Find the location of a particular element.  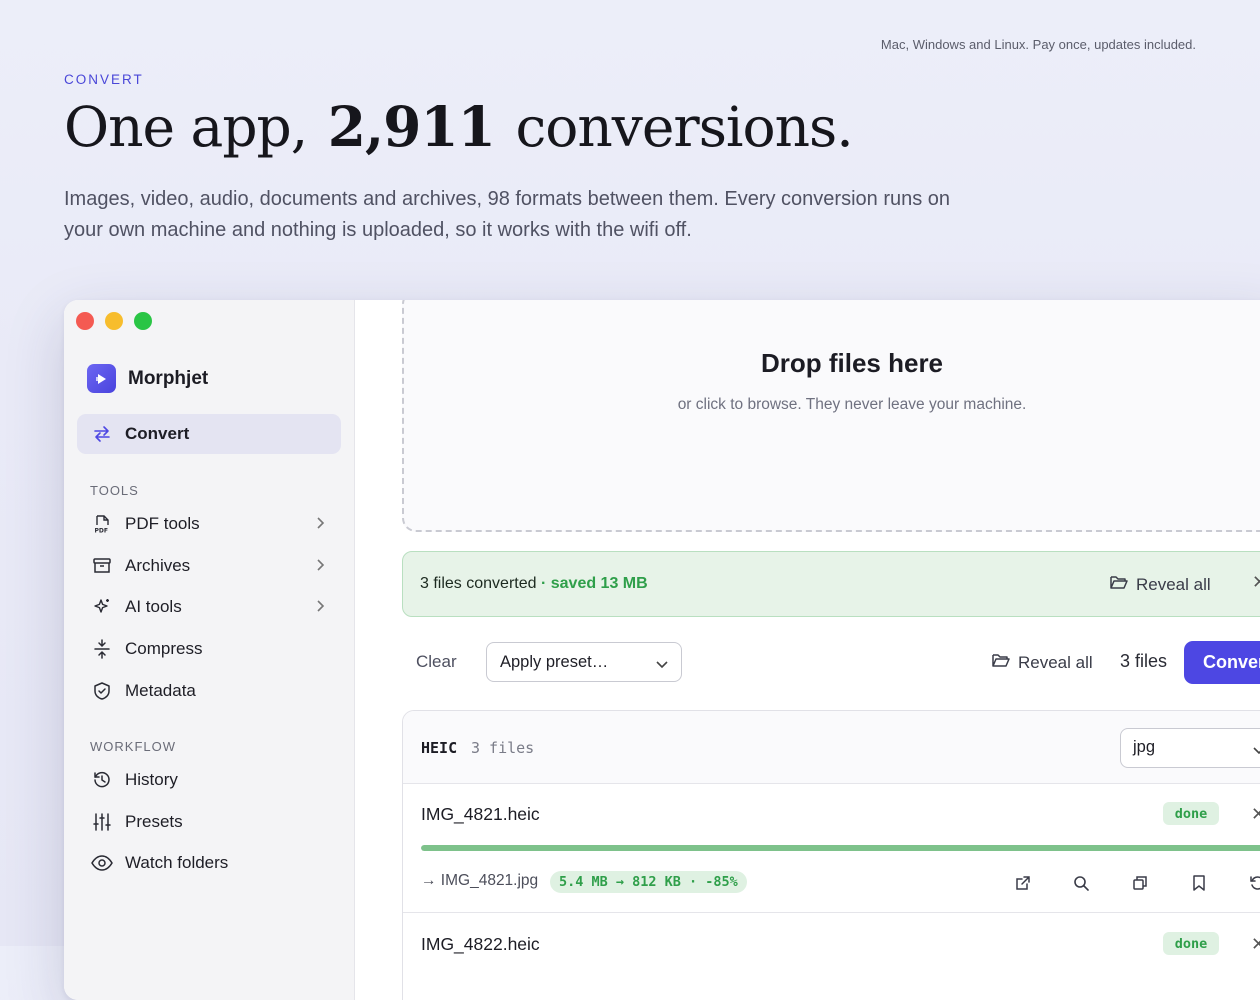

close-icon: ✕ is located at coordinates (1256, 582).